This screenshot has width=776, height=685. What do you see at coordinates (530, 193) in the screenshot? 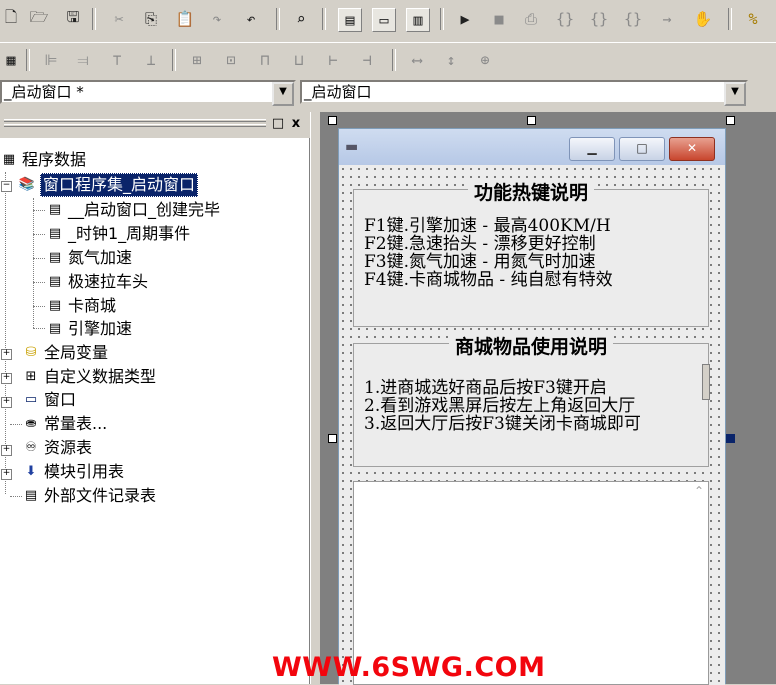
I see `hotkey-group-title: 功能热键说明` at bounding box center [530, 193].